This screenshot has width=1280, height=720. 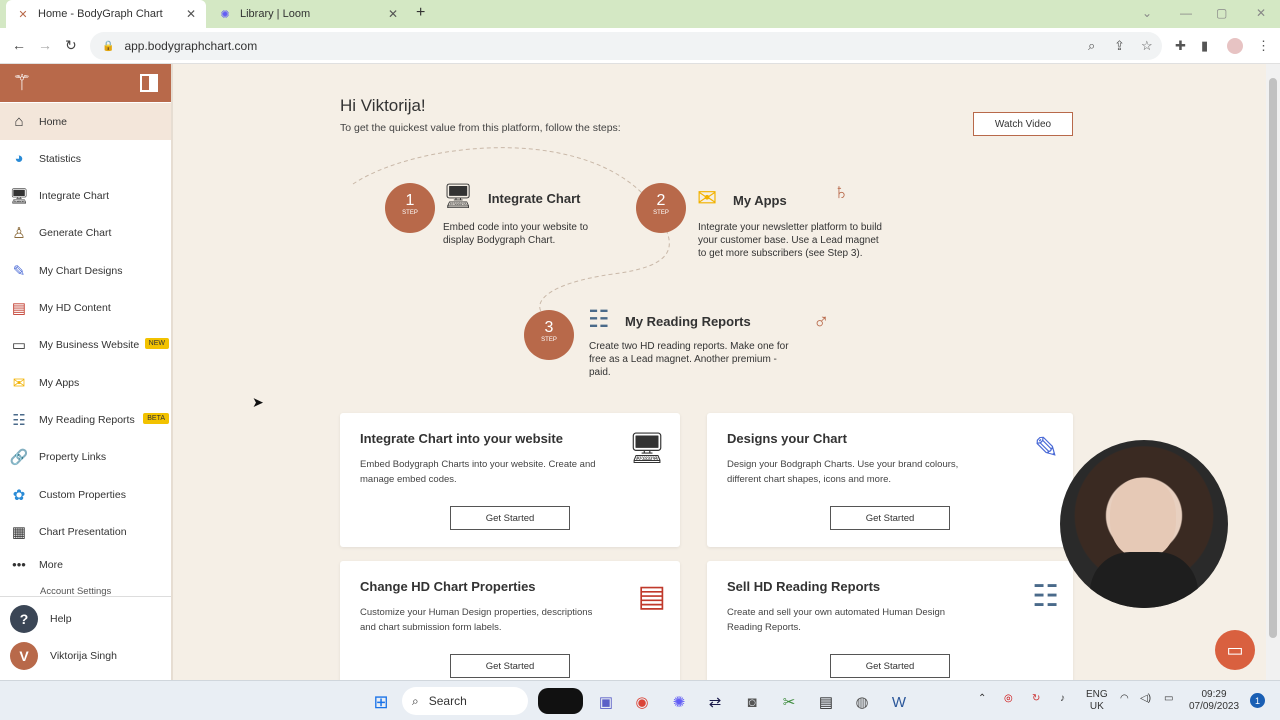 I want to click on sidebar-item-chart-presentation: ▦ Chart Presentation, so click(x=85, y=531).